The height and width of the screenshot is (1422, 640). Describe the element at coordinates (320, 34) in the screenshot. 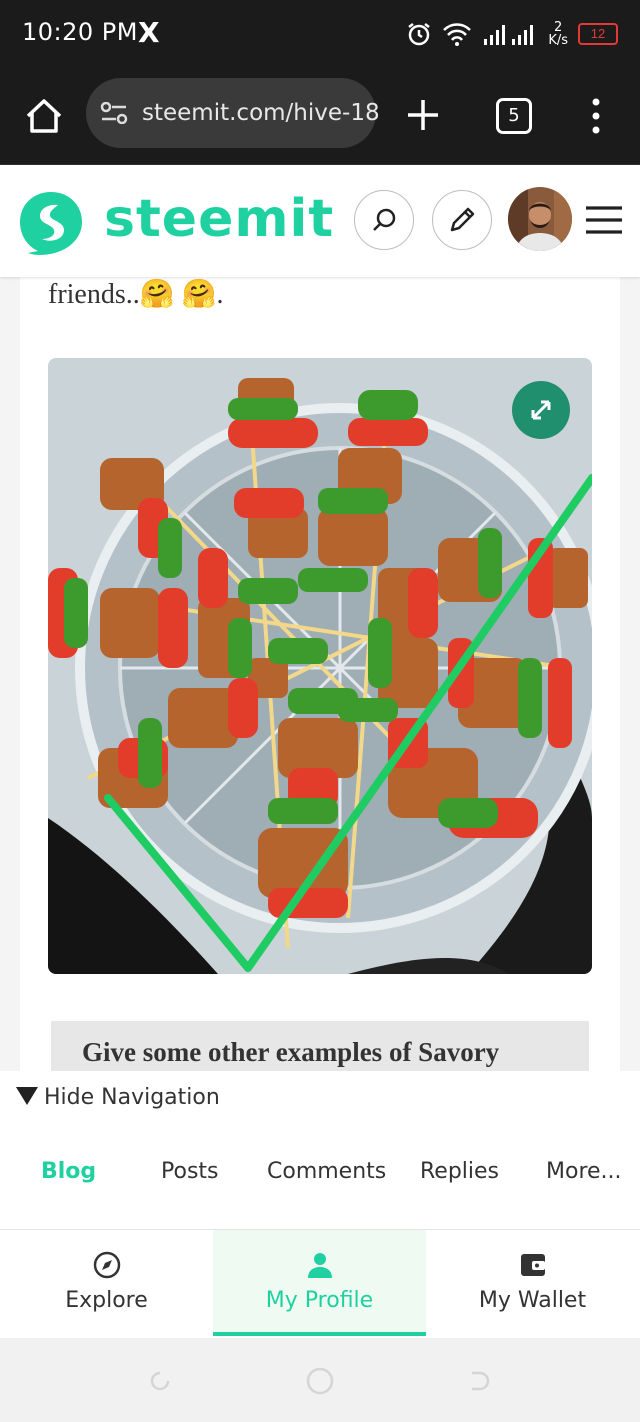

I see `status-bar: 10:20 PM X 2 K/s 12` at that location.